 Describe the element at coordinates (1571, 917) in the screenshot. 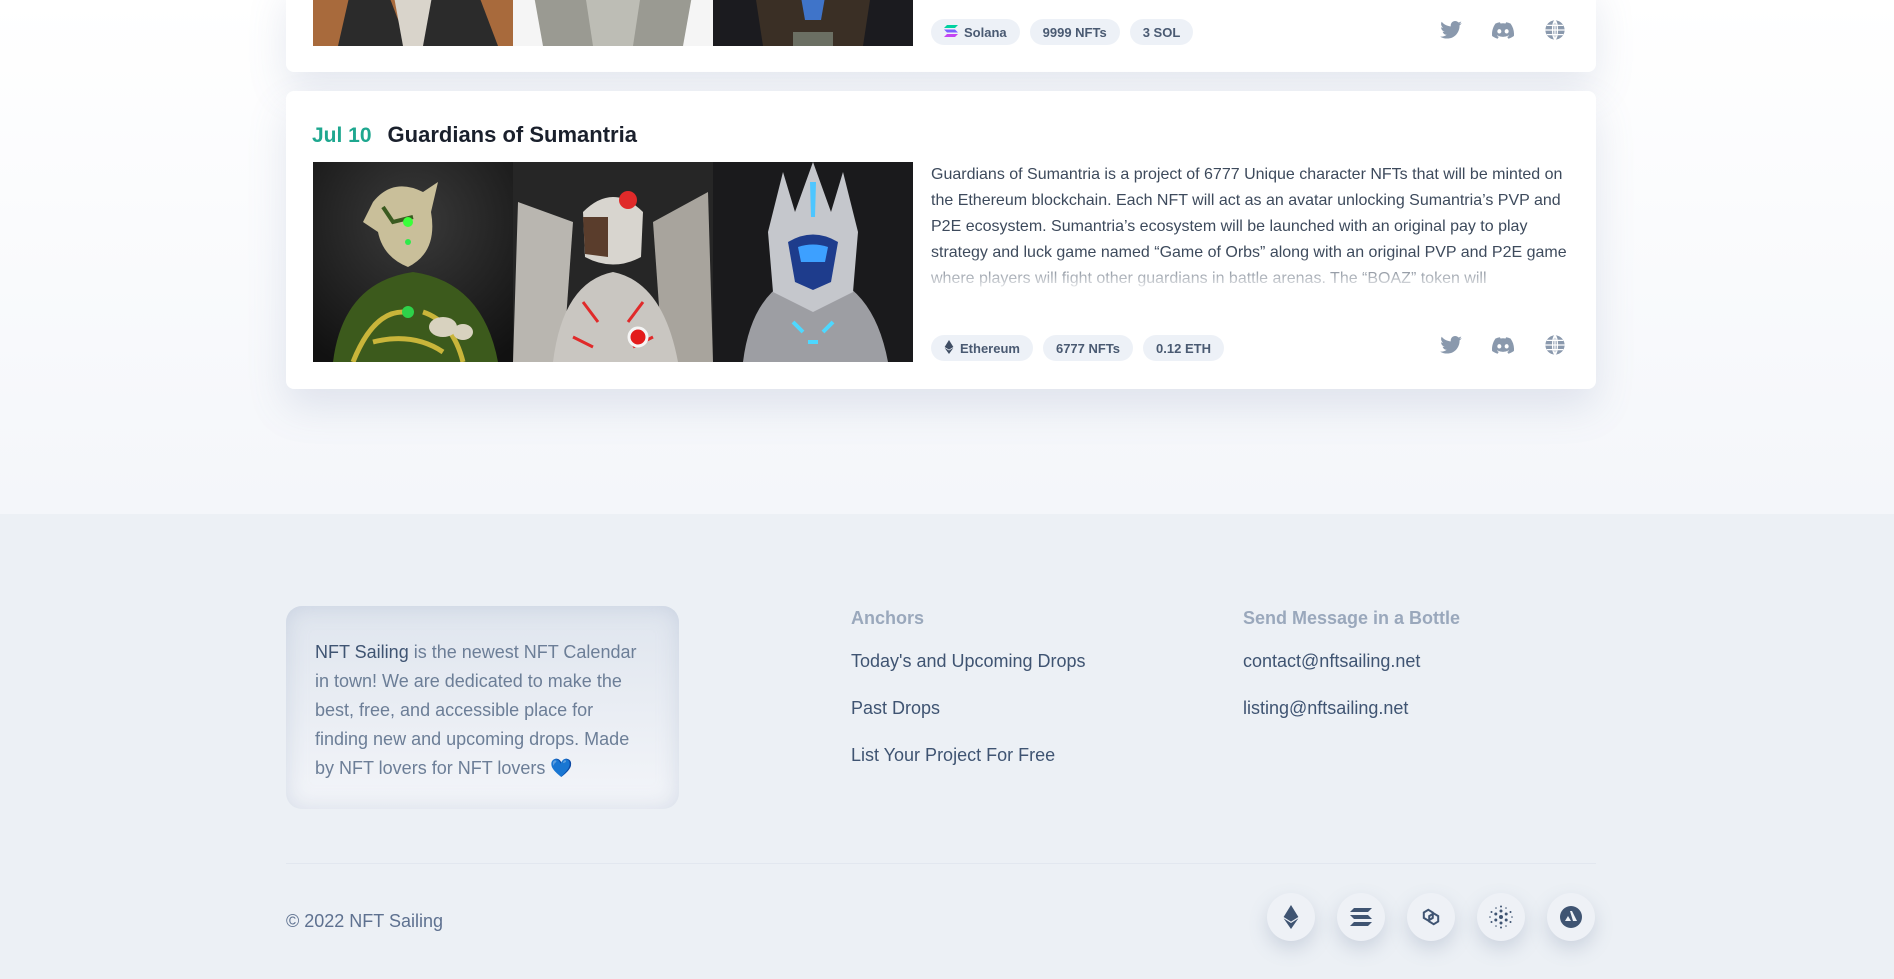

I see `avalanche-icon` at that location.